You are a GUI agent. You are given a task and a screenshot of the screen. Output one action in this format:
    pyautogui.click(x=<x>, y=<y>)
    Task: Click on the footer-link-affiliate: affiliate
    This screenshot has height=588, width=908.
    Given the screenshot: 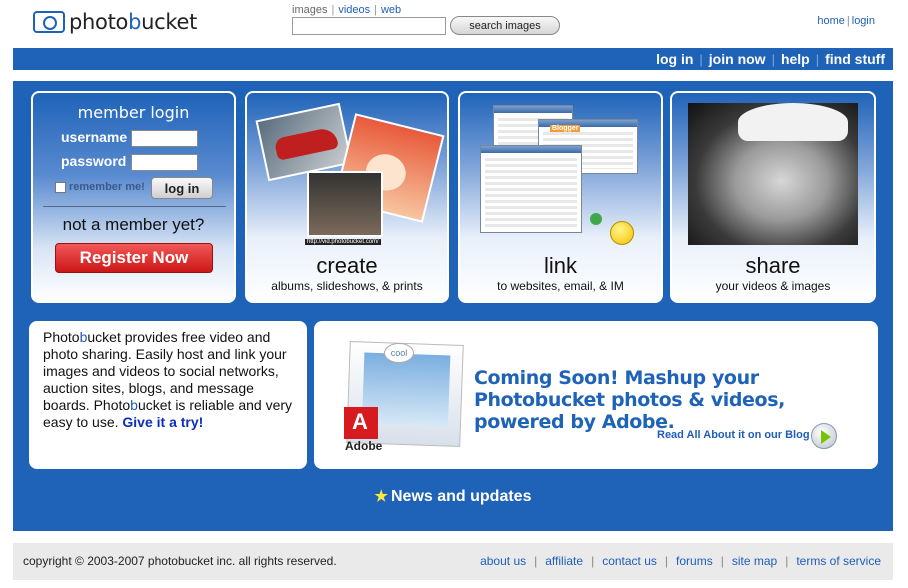 What is the action you would take?
    pyautogui.click(x=564, y=561)
    